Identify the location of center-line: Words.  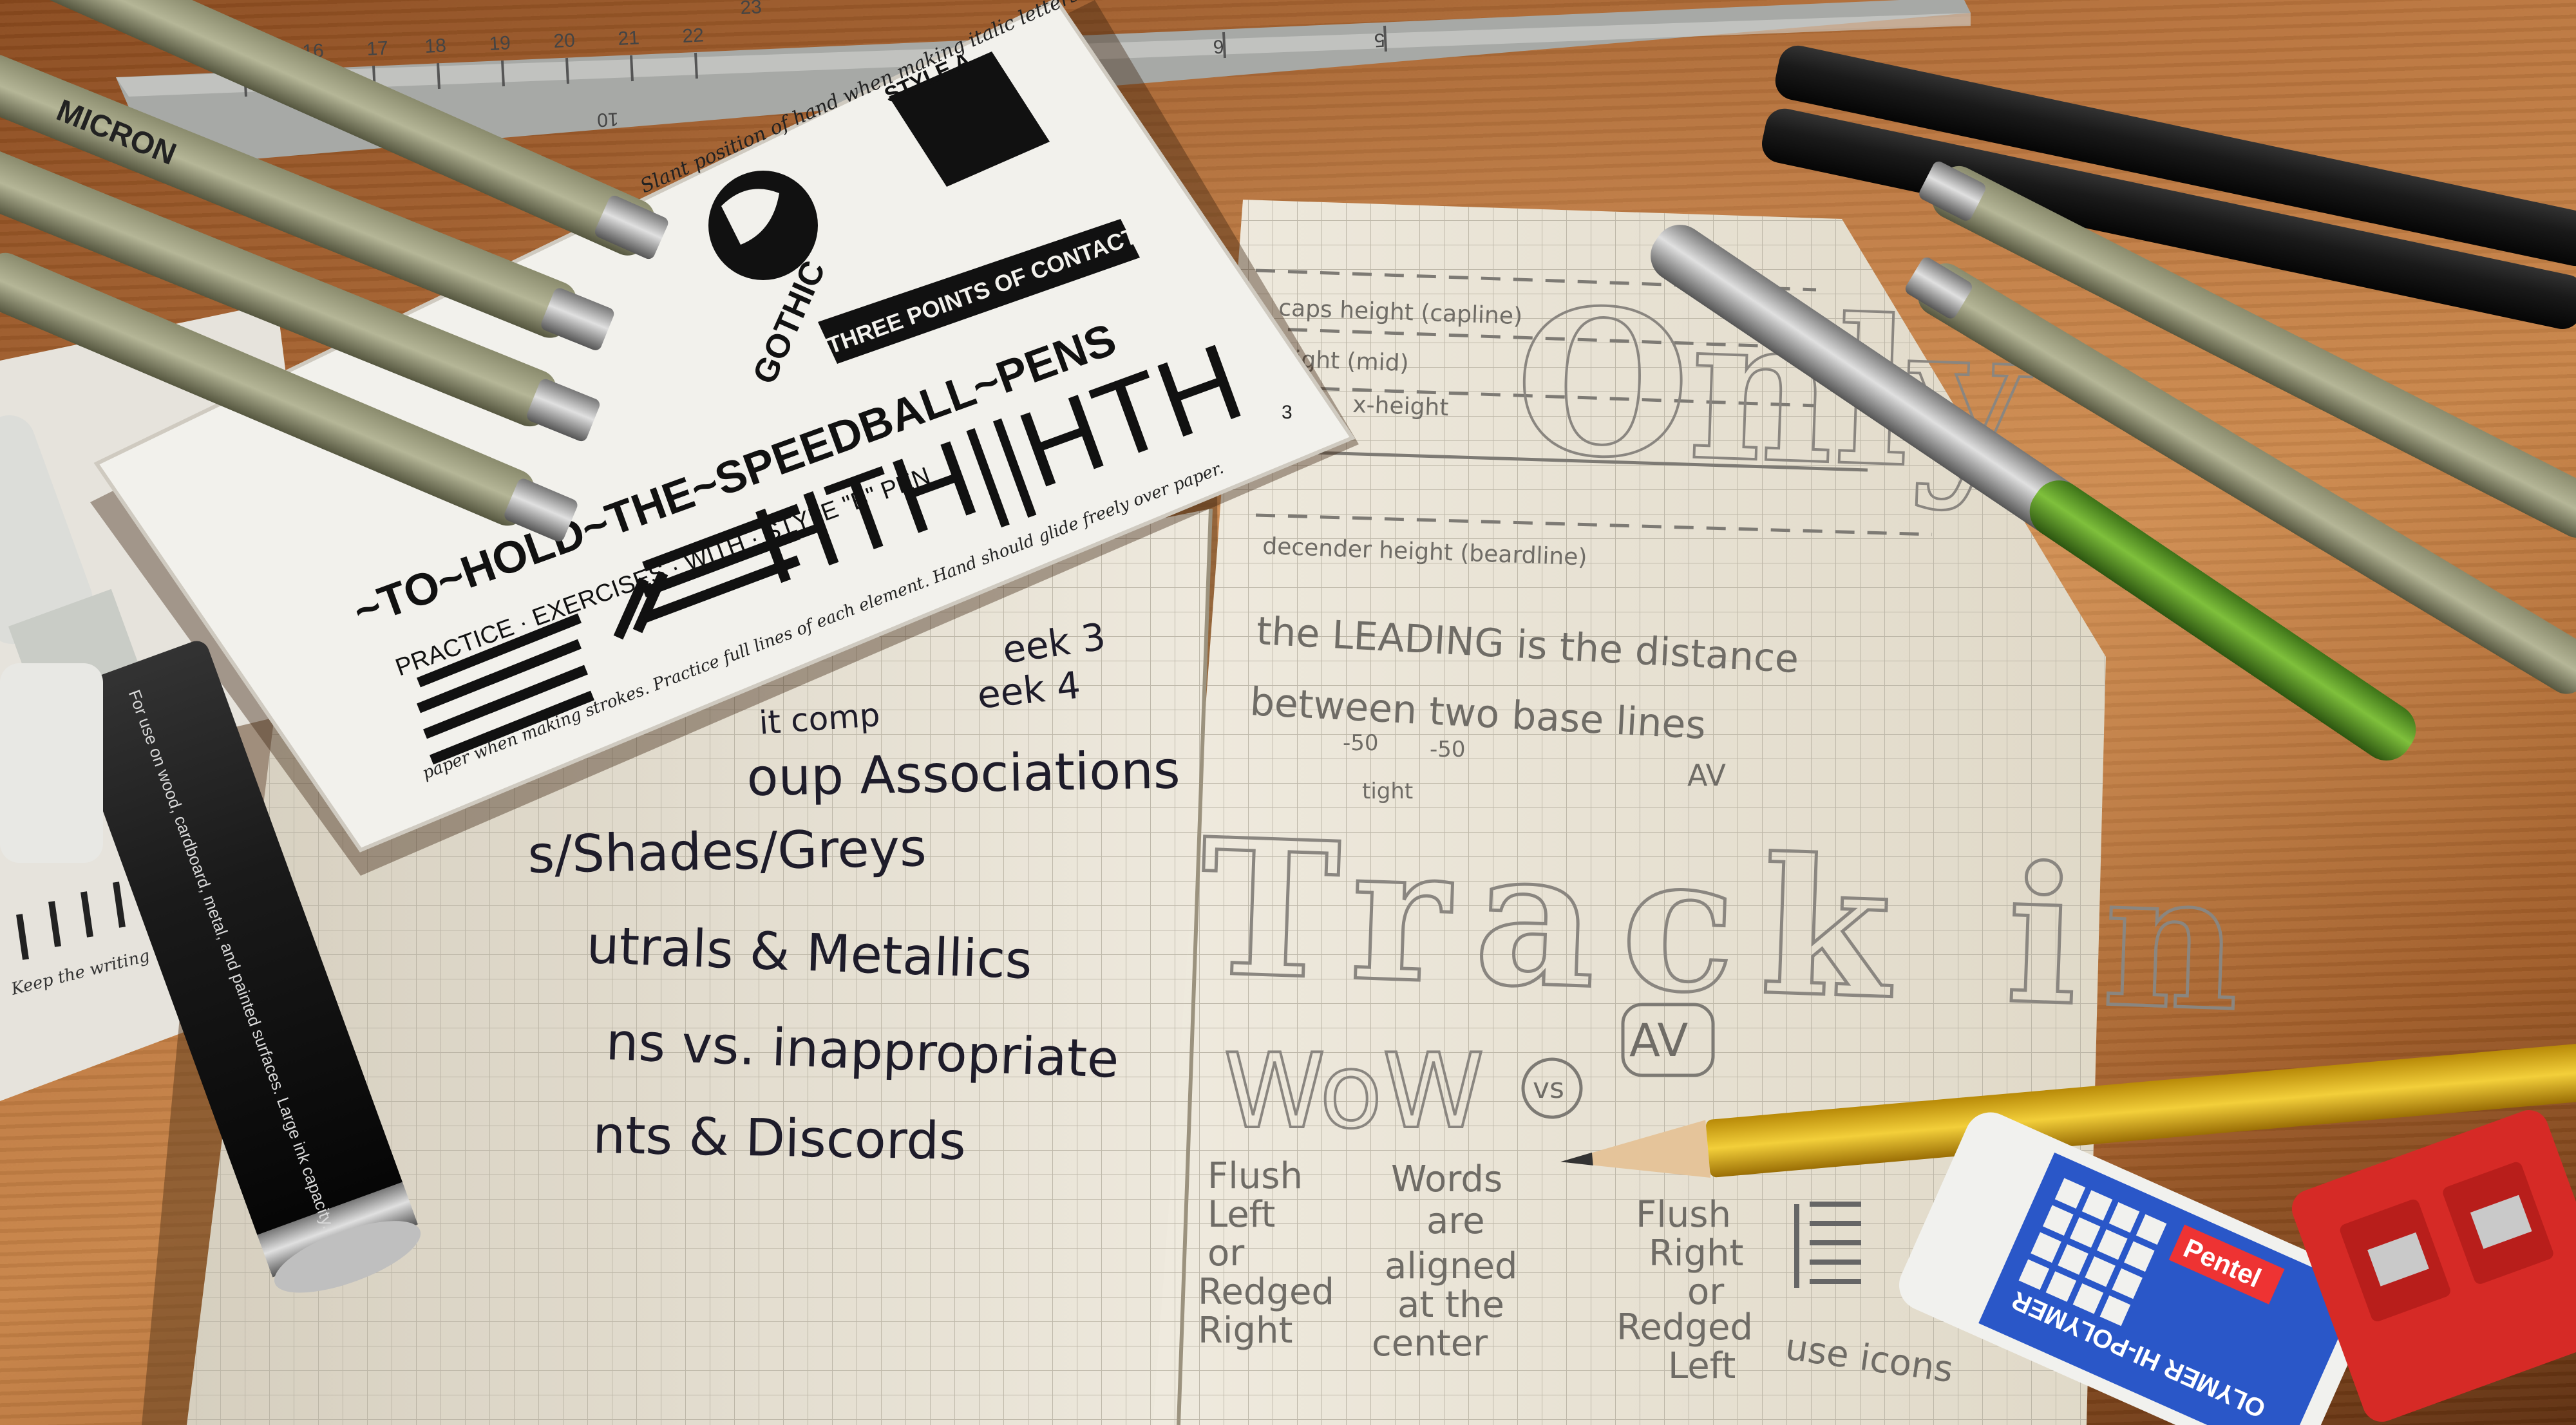
(1446, 1179).